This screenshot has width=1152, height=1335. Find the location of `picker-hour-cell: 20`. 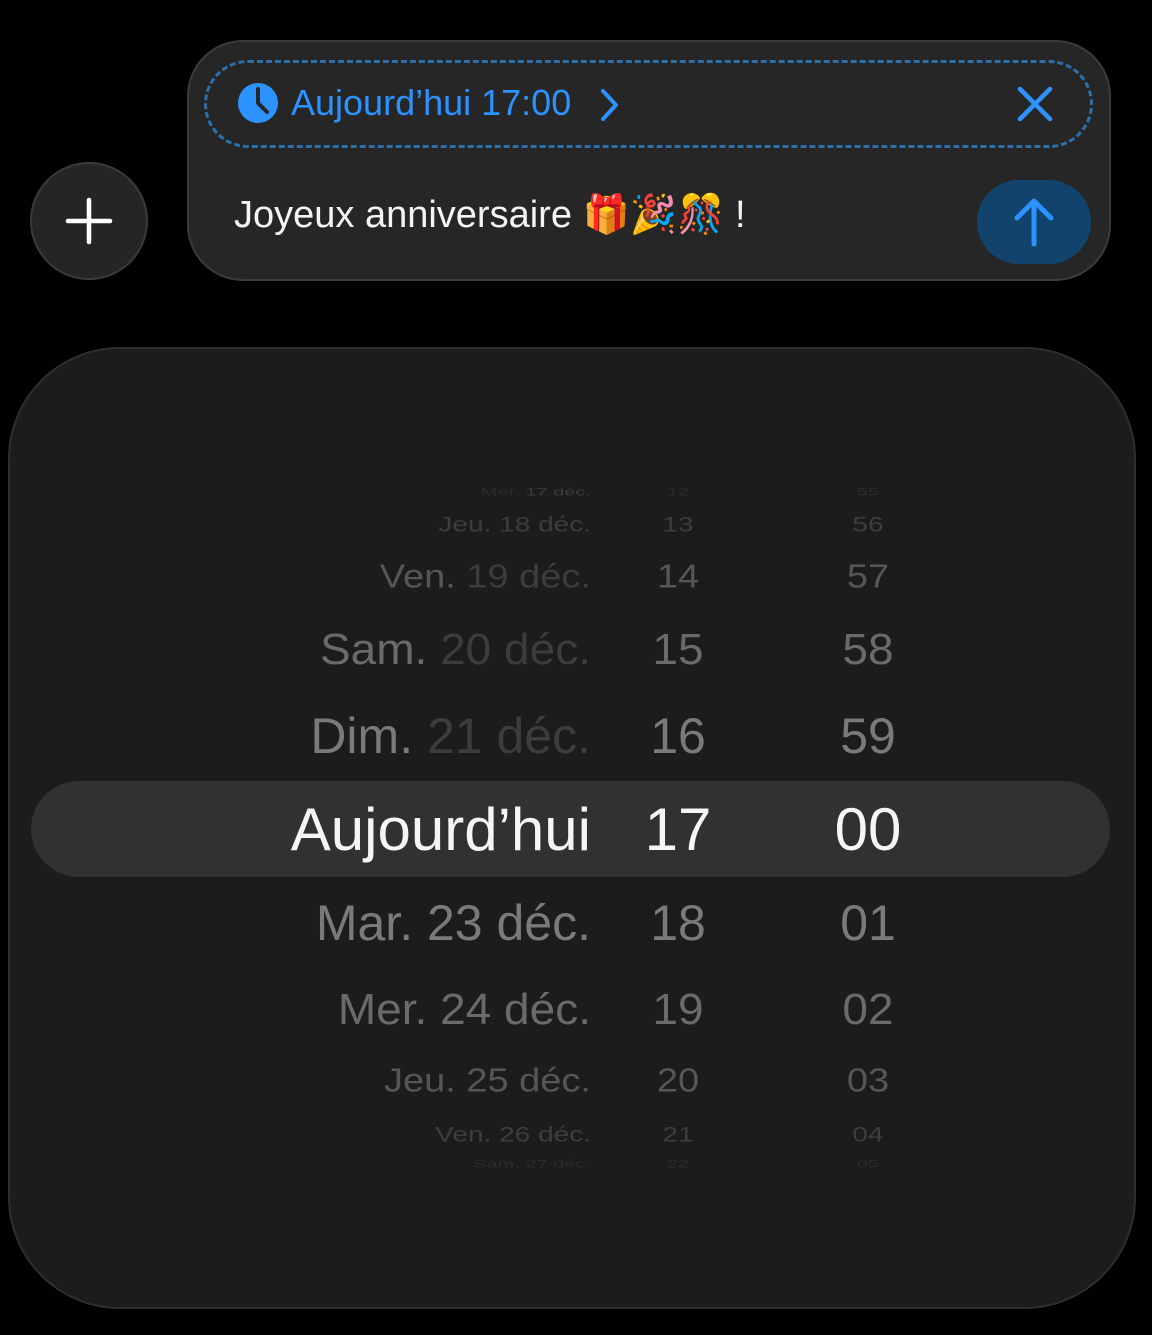

picker-hour-cell: 20 is located at coordinates (678, 1081).